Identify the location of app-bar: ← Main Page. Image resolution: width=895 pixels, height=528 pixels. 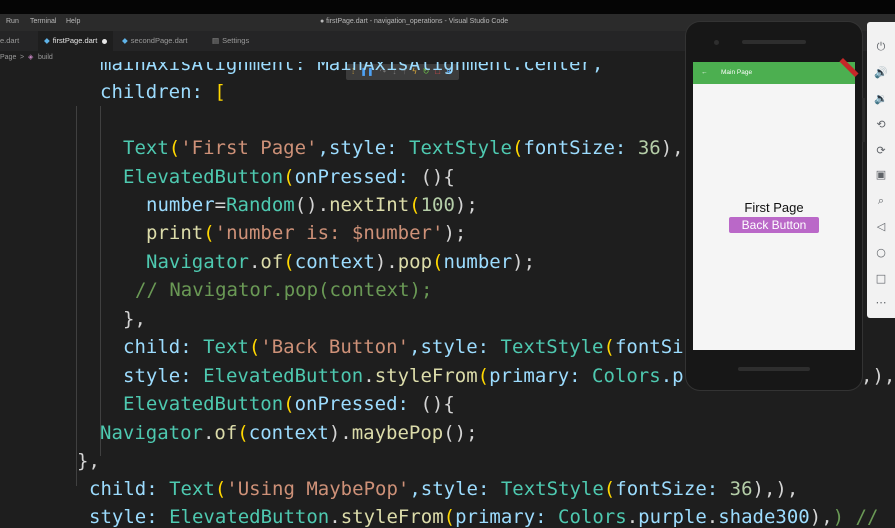
(776, 70).